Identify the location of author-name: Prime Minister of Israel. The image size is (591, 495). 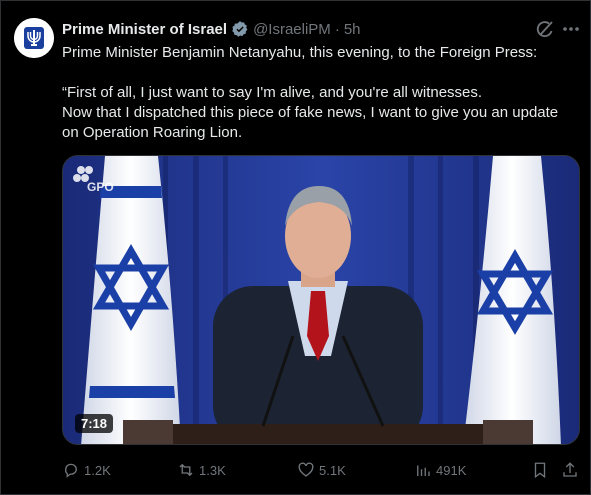
(144, 29).